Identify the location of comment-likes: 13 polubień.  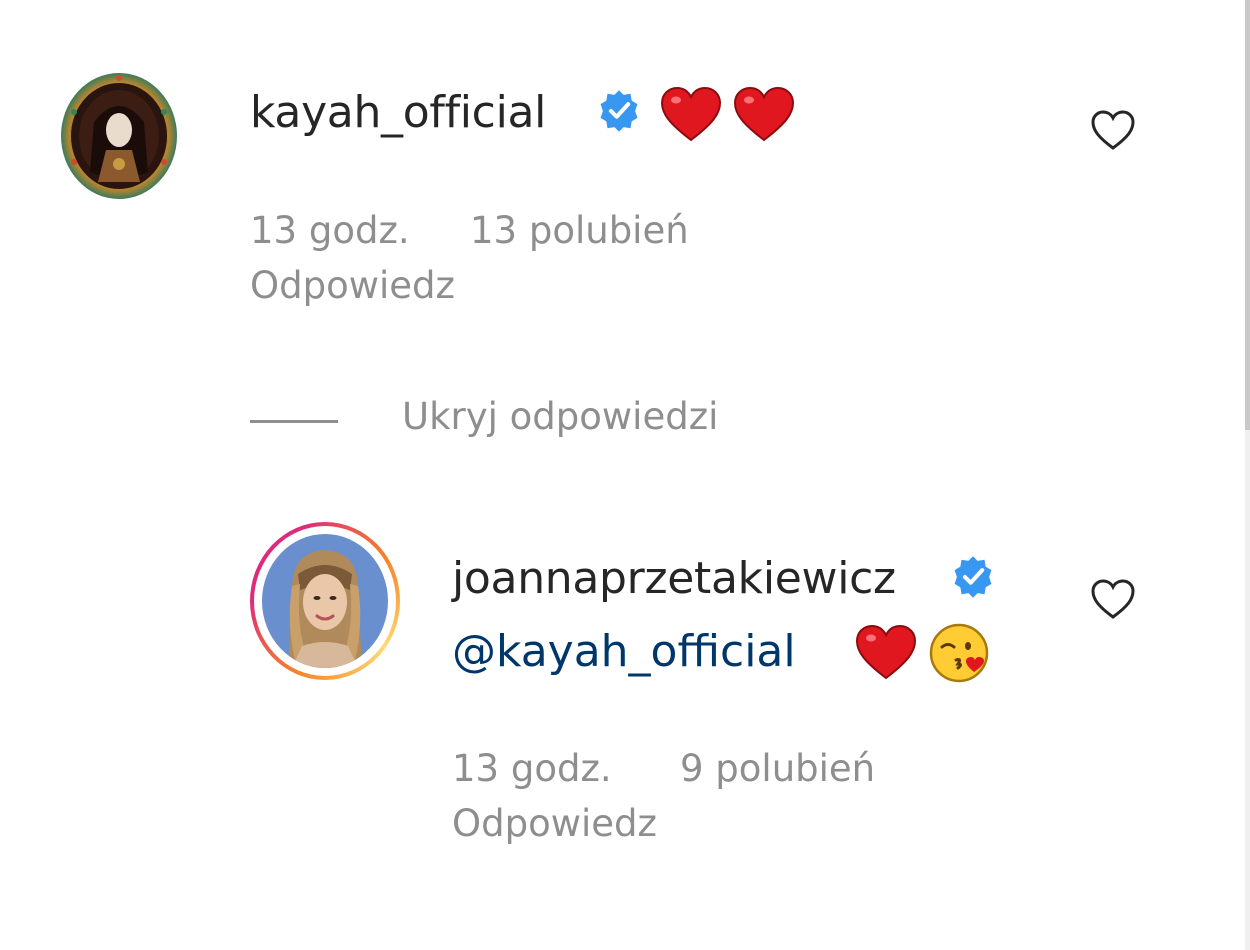
(579, 230).